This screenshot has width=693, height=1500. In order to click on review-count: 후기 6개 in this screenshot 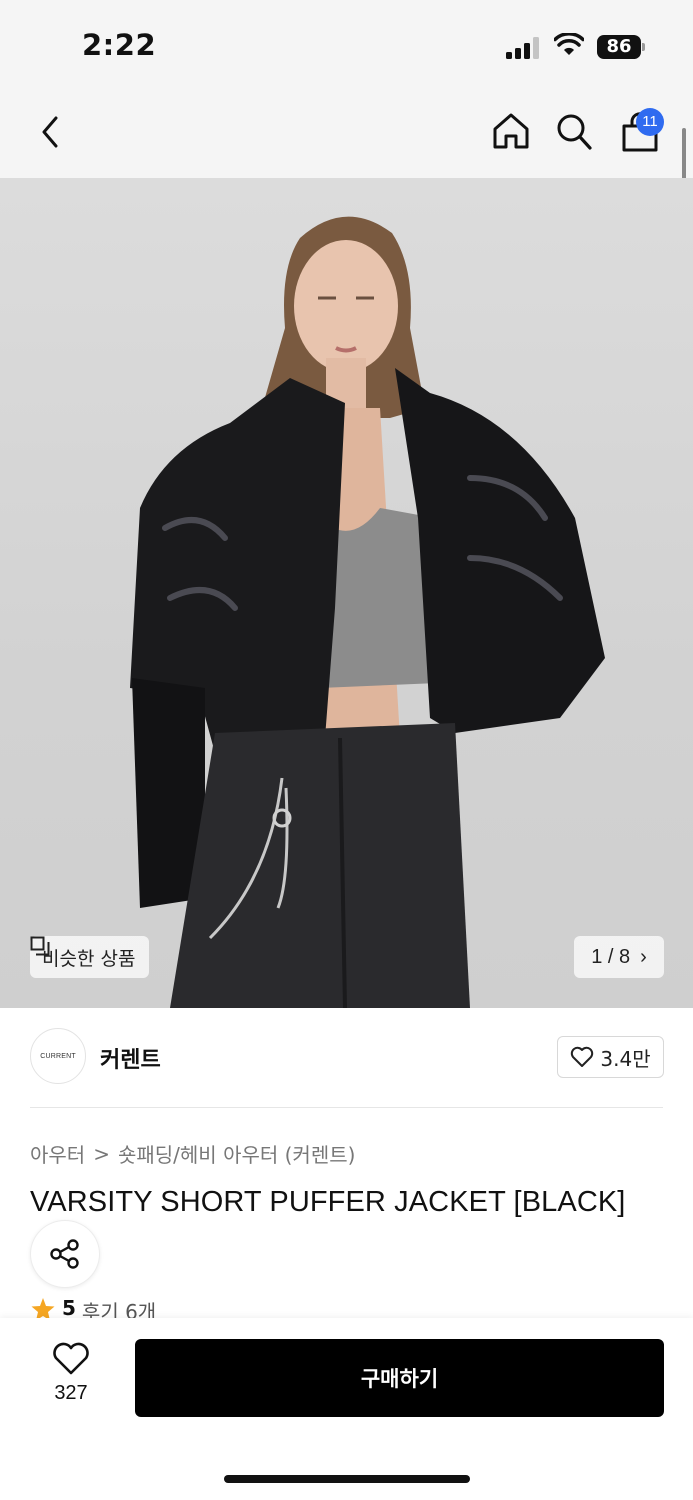, I will do `click(119, 1309)`.